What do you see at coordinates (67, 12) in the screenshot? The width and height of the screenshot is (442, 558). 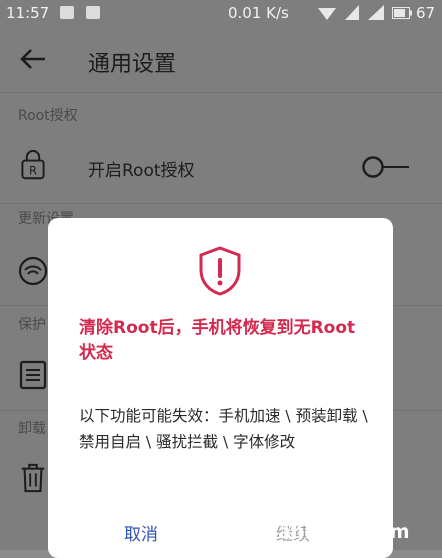 I see `image-notification-icon` at bounding box center [67, 12].